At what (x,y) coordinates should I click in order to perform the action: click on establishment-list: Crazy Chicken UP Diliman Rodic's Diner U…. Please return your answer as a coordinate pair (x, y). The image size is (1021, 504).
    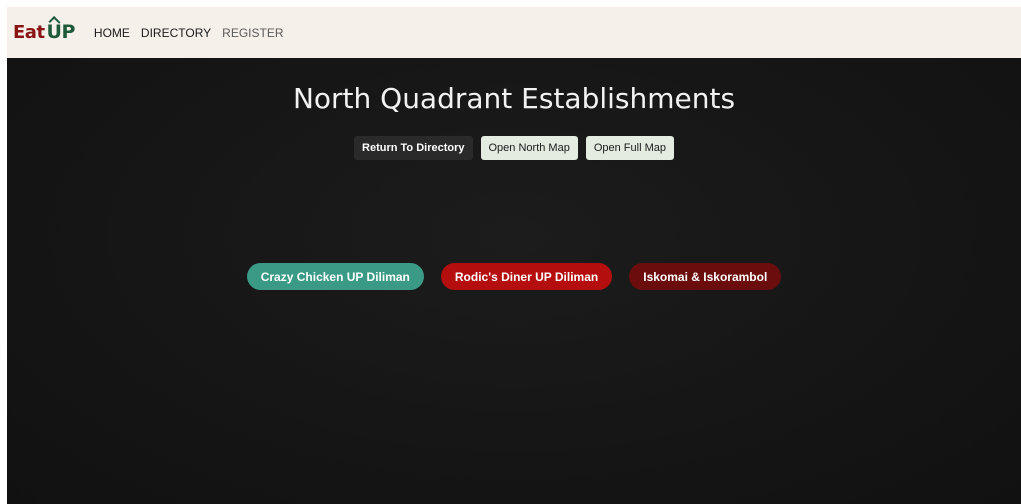
    Looking at the image, I should click on (514, 276).